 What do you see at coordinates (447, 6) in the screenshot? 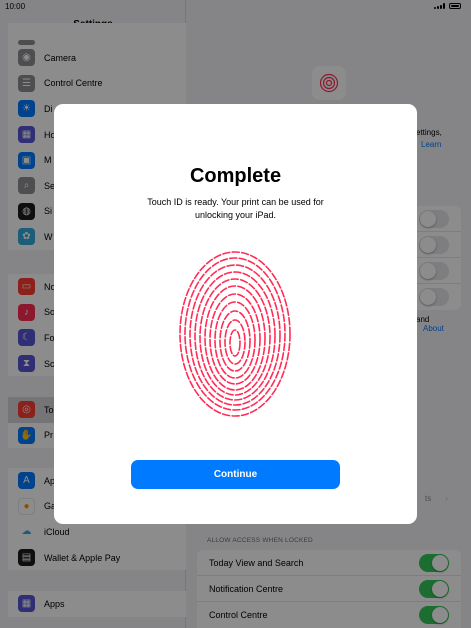
I see `status-indicators` at bounding box center [447, 6].